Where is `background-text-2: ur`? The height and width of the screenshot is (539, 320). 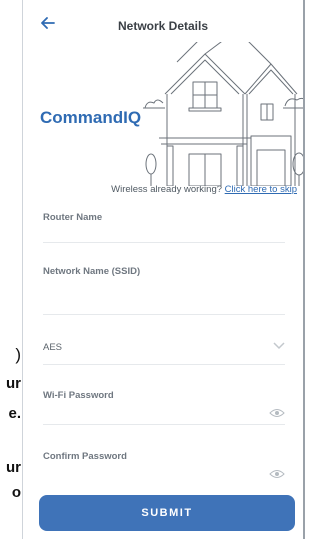
background-text-2: ur is located at coordinates (13, 383).